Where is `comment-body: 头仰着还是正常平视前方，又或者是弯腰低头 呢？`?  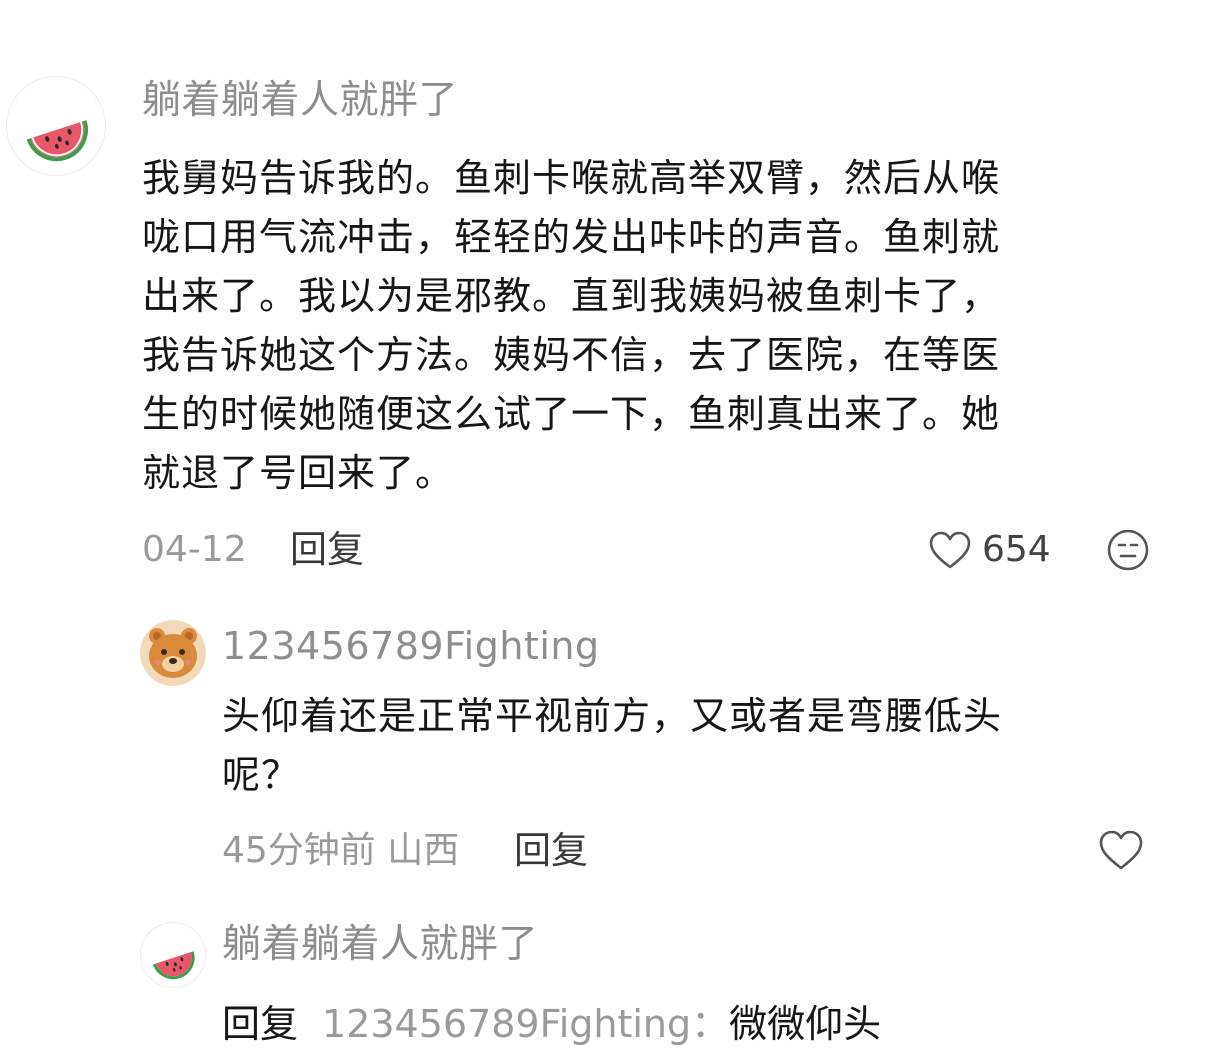 comment-body: 头仰着还是正常平视前方，又或者是弯腰低头 呢？ is located at coordinates (687, 746).